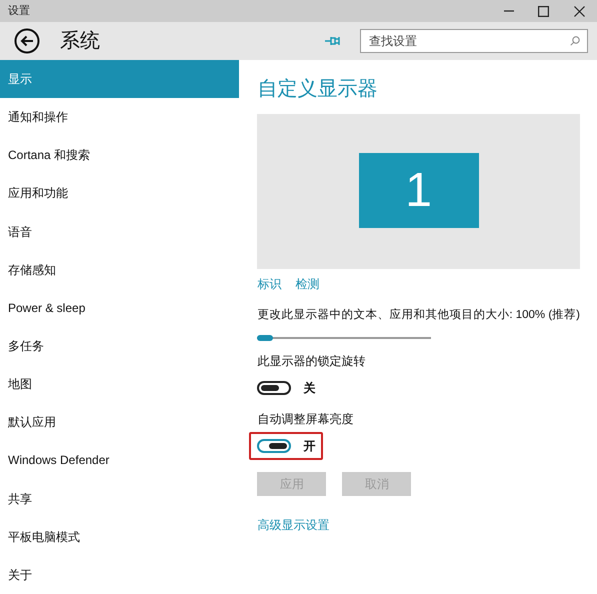  I want to click on setting-label: 更改此显示器中的文本、应用和其他项目的大小: 100% (推荐), so click(418, 315).